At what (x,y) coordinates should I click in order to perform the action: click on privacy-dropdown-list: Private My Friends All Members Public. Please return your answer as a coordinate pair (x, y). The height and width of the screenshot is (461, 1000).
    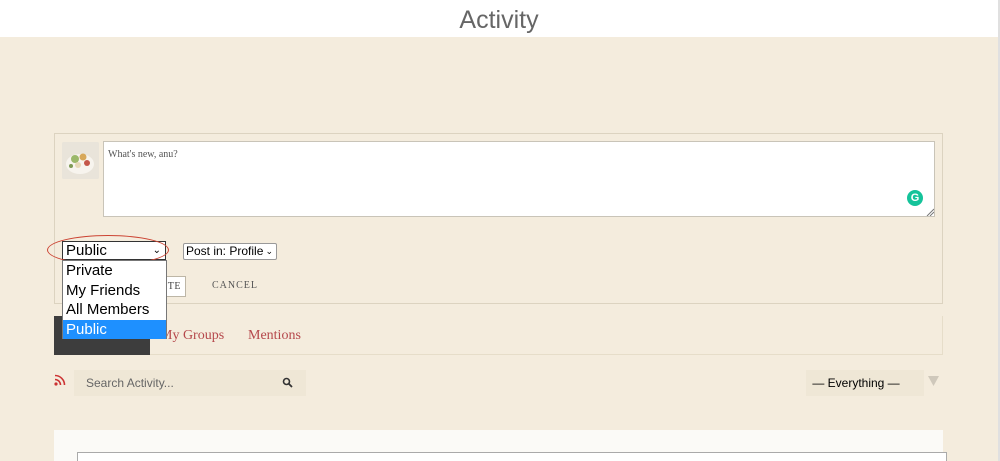
    Looking at the image, I should click on (114, 299).